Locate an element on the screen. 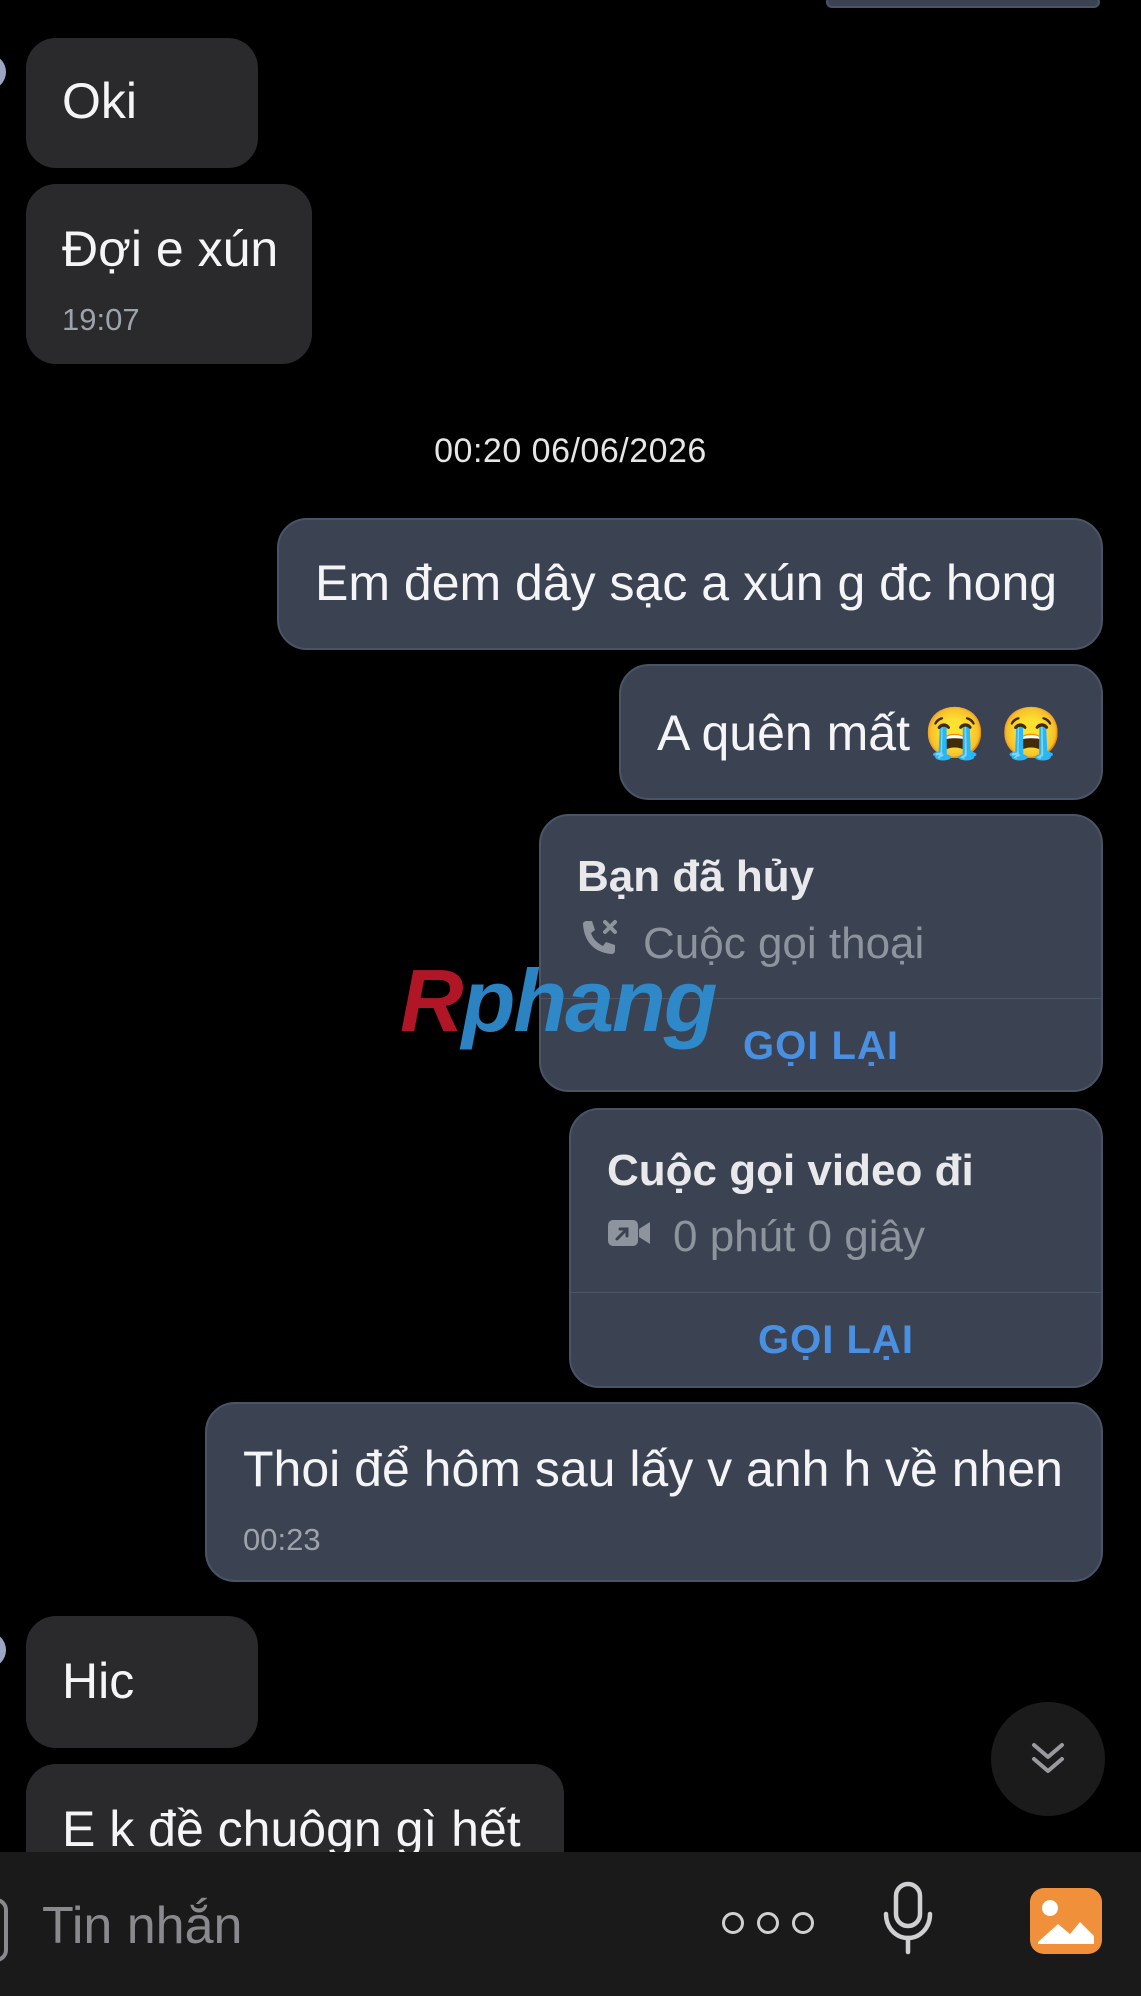 This screenshot has width=1141, height=1996. watermark-logo: Rphang is located at coordinates (559, 1000).